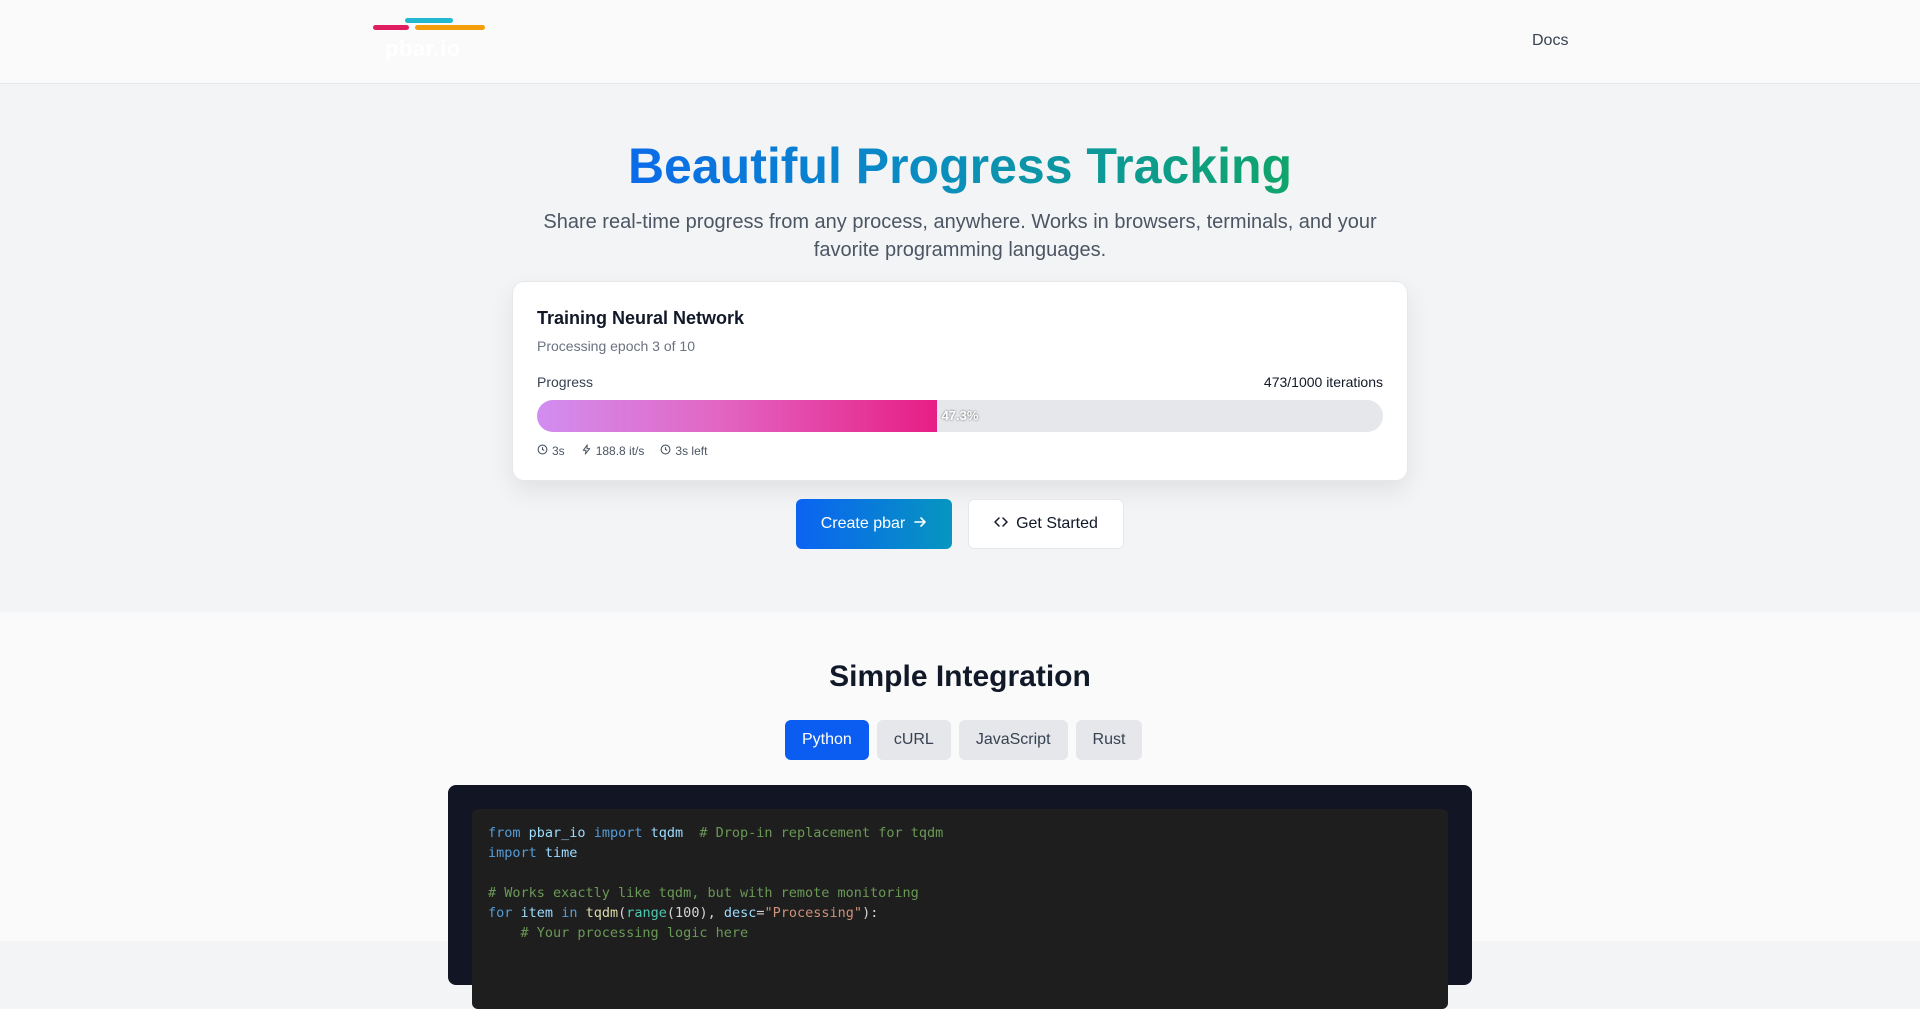  I want to click on logo: pbar.io, so click(429, 39).